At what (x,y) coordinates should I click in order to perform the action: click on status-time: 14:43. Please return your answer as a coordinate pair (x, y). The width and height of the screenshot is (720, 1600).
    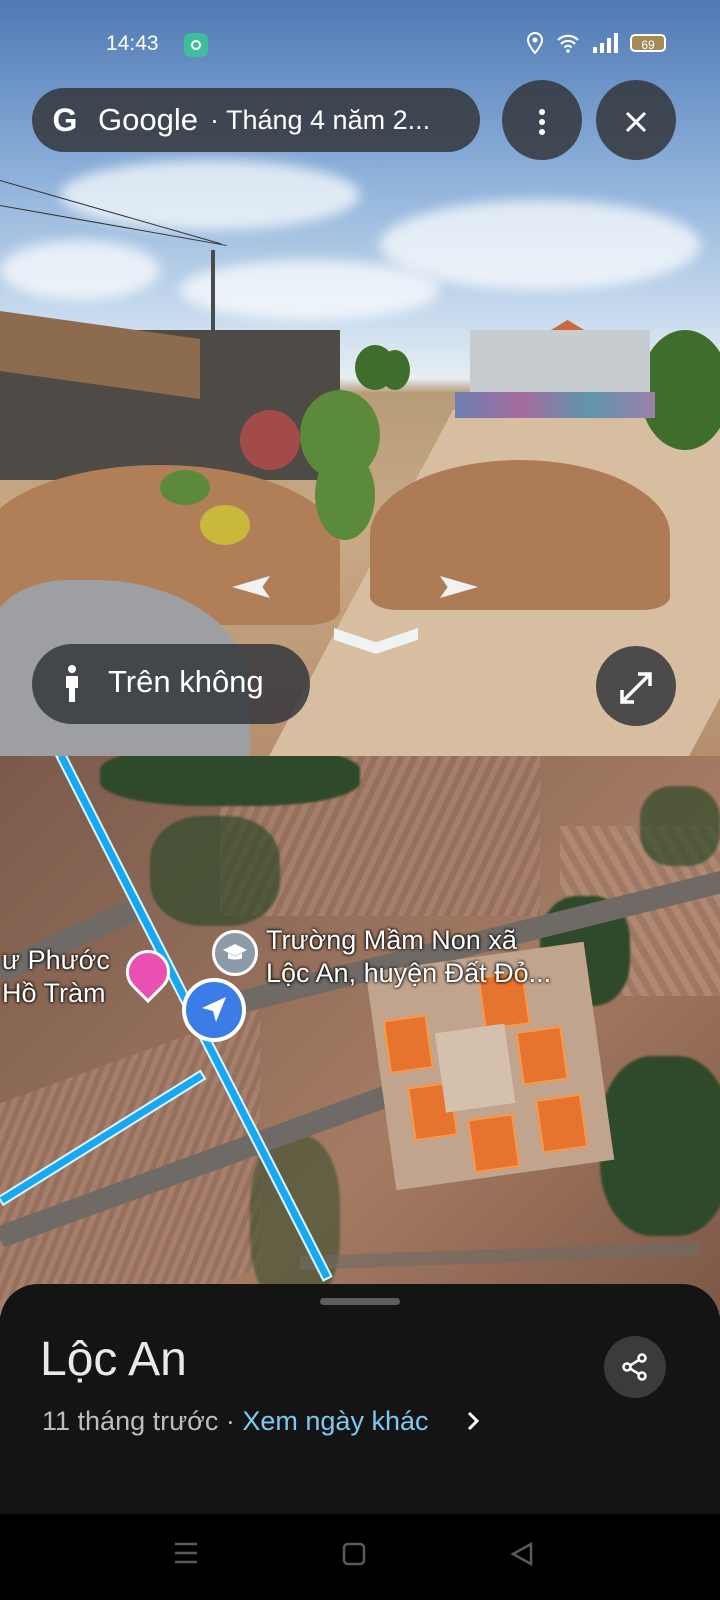
    Looking at the image, I should click on (132, 43).